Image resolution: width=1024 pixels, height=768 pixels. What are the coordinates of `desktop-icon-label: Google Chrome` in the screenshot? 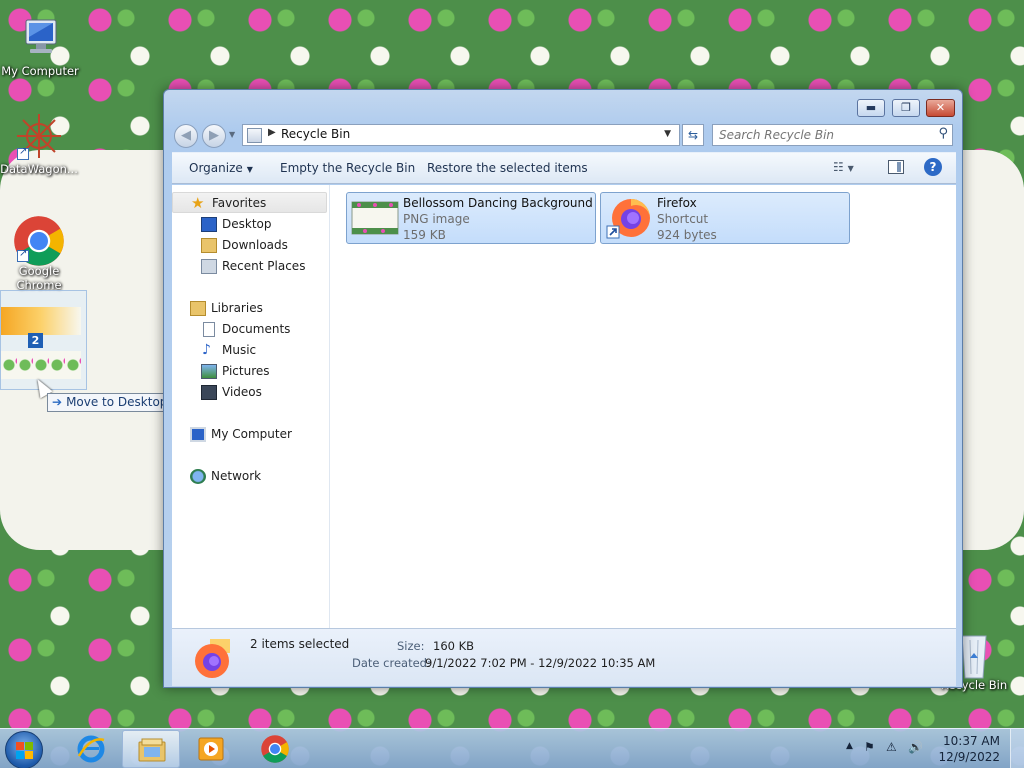 It's located at (39, 278).